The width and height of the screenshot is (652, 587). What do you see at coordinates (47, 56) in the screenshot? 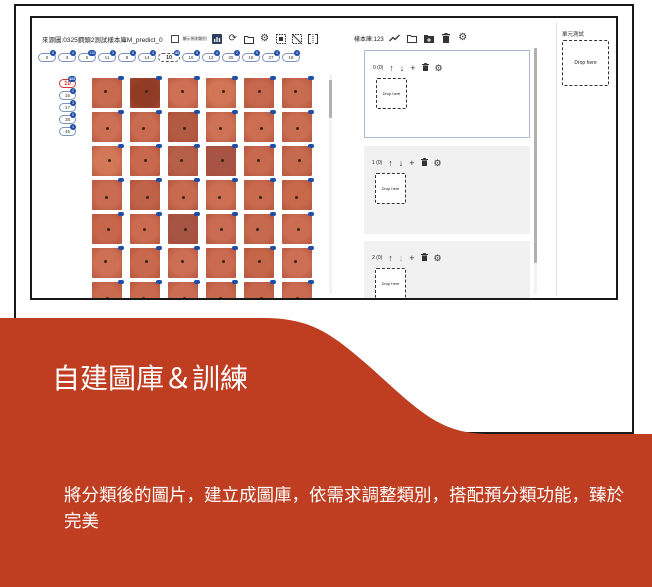
I see `class-chip: 08` at bounding box center [47, 56].